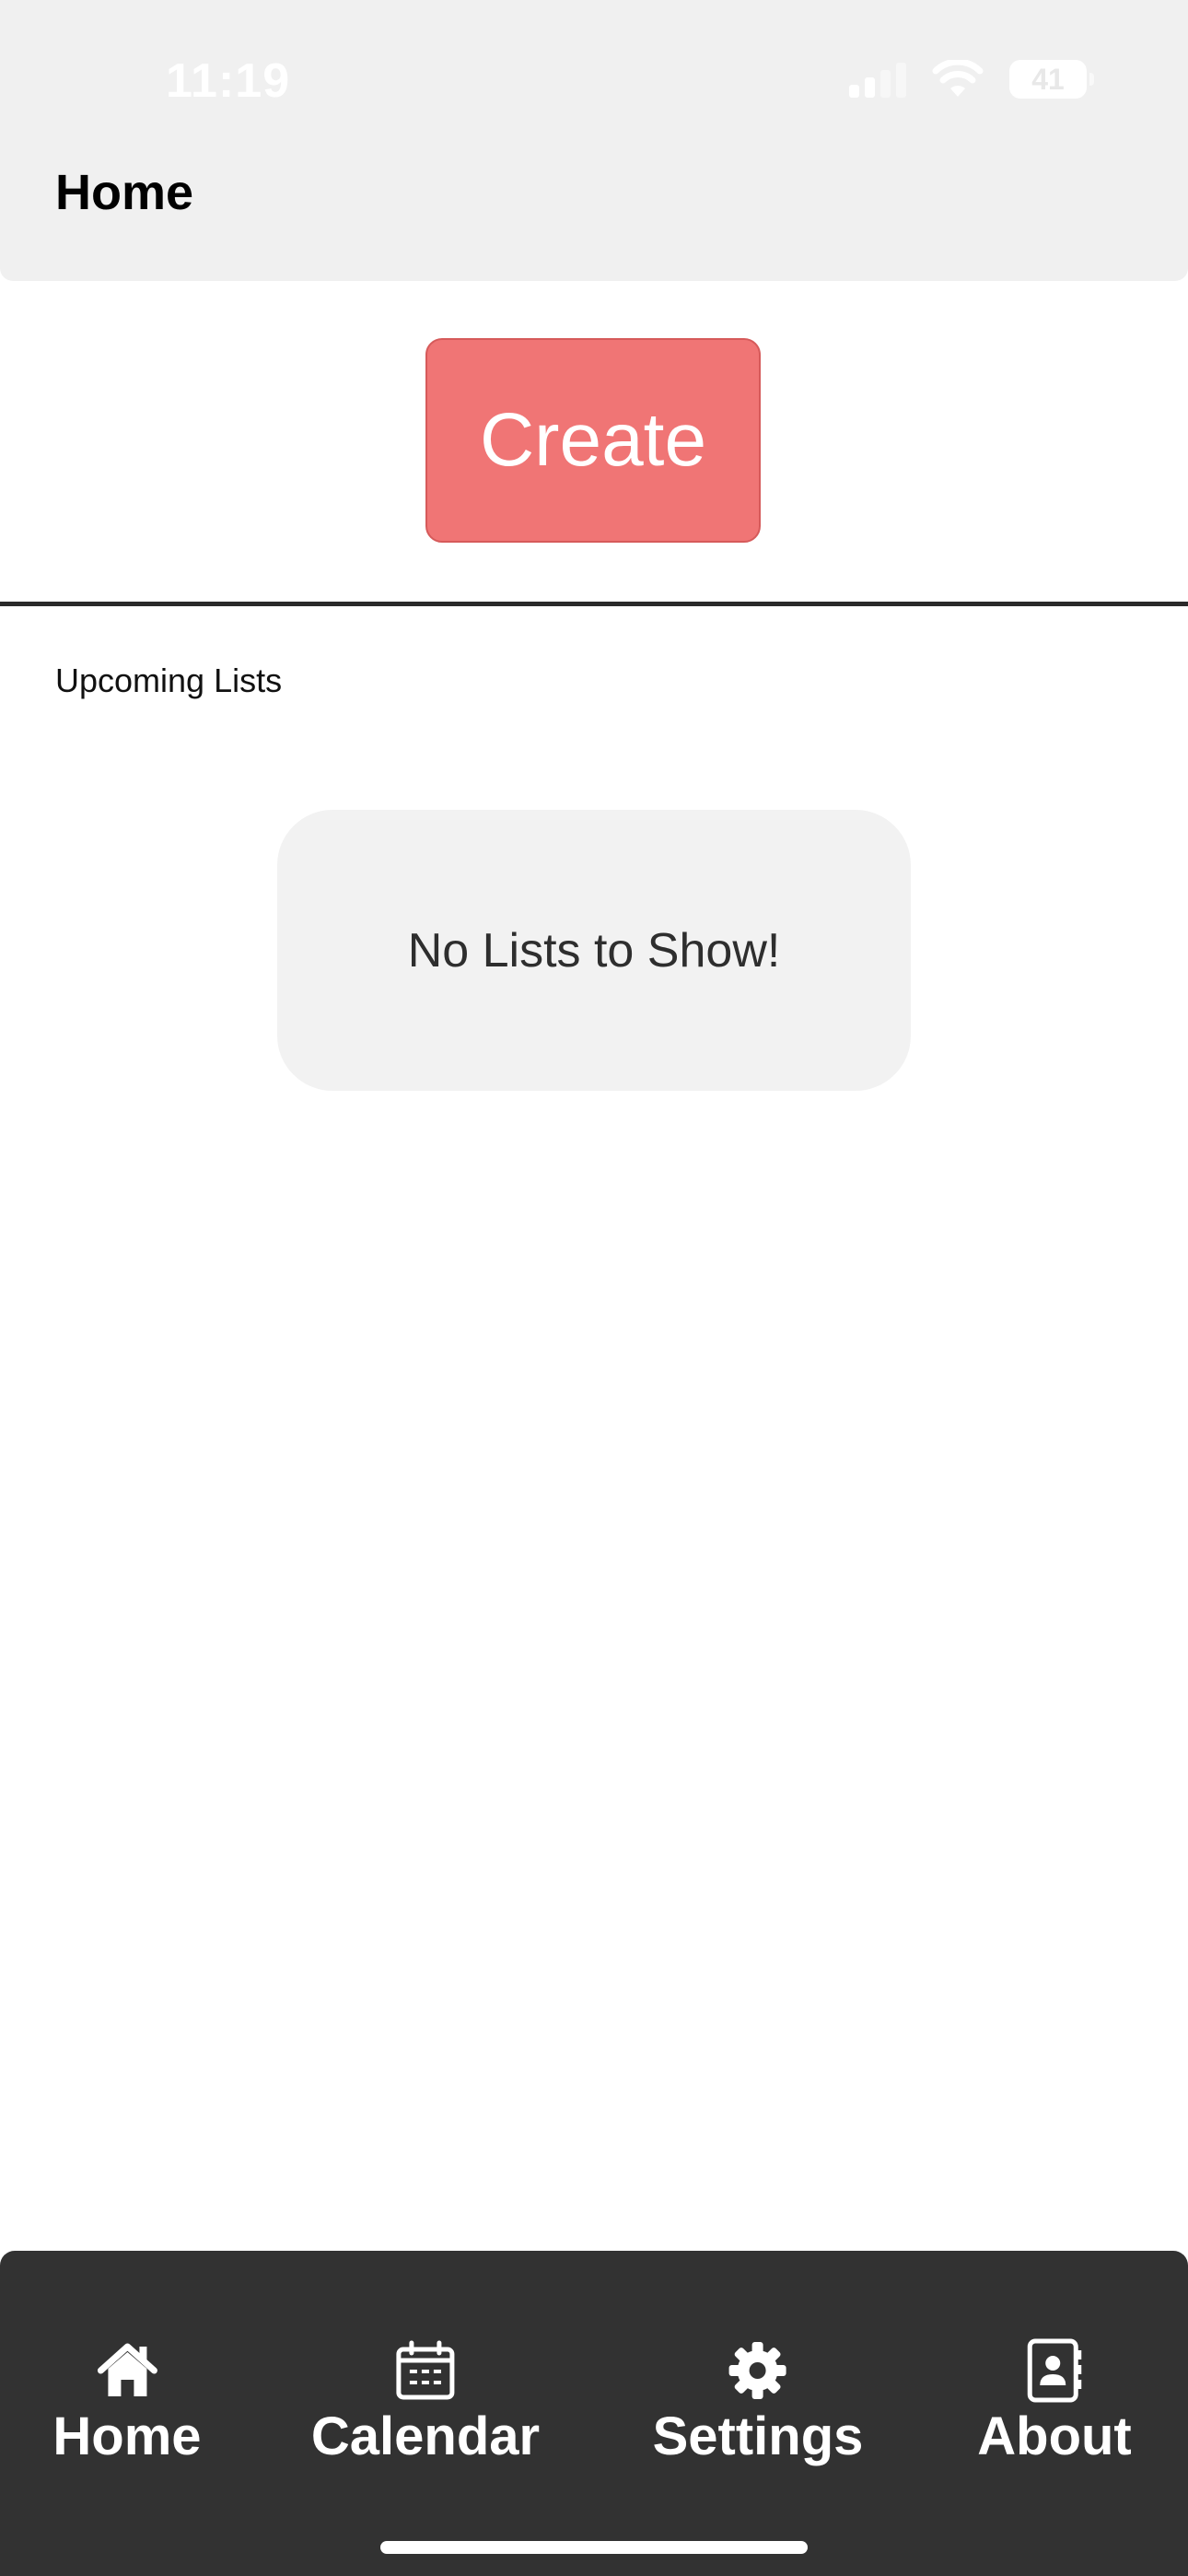 Image resolution: width=1188 pixels, height=2576 pixels. I want to click on tab-about: About, so click(1054, 2402).